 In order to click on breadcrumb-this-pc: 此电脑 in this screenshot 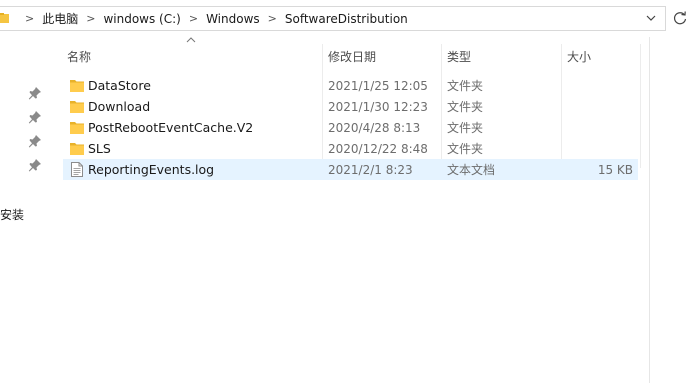, I will do `click(60, 18)`.